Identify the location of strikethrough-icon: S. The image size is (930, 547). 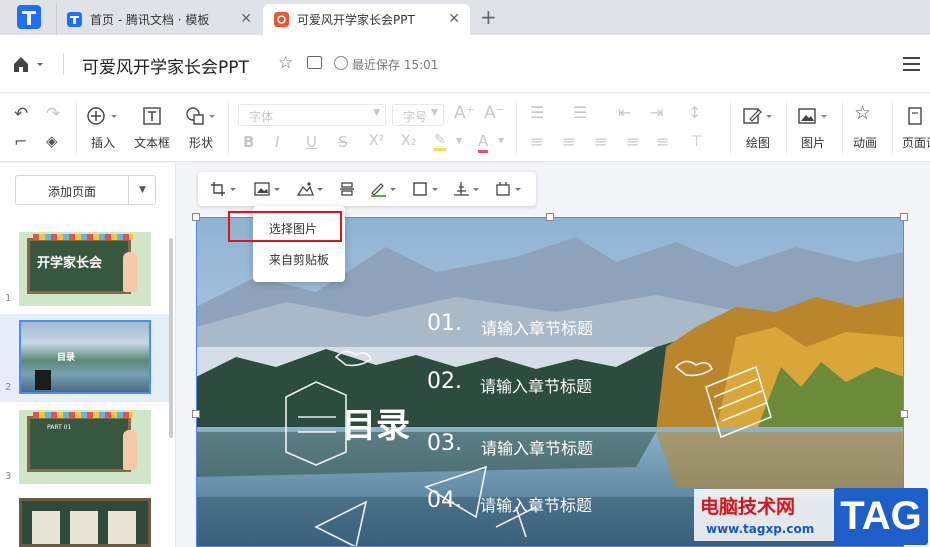
(343, 142).